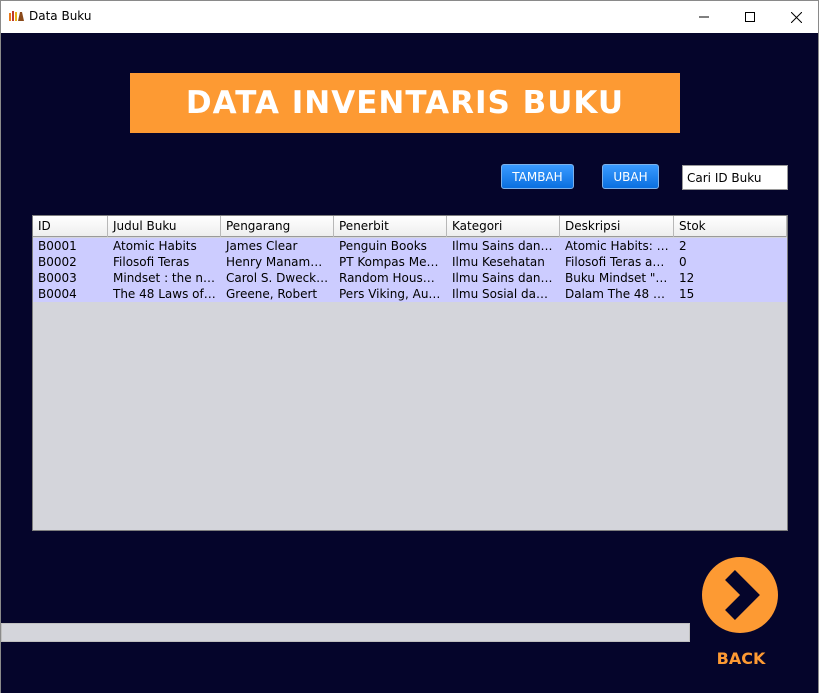 The width and height of the screenshot is (819, 693). I want to click on cell-stok: 0, so click(683, 262).